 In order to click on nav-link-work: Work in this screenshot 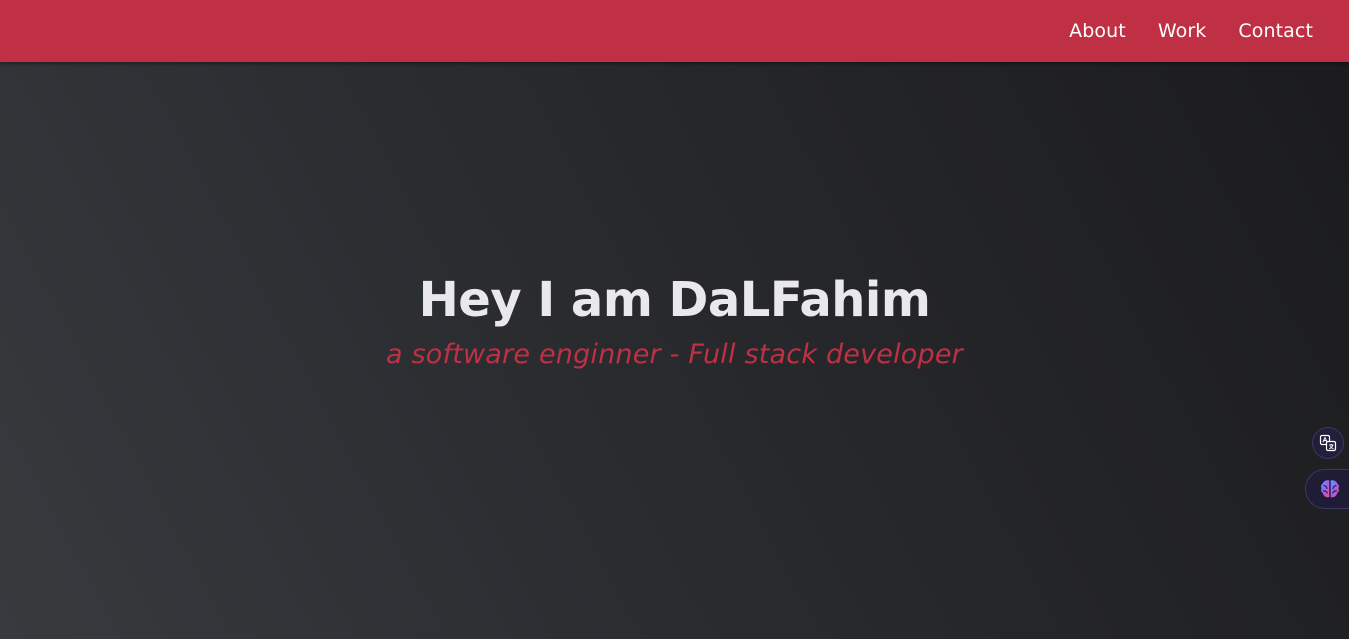, I will do `click(1182, 31)`.